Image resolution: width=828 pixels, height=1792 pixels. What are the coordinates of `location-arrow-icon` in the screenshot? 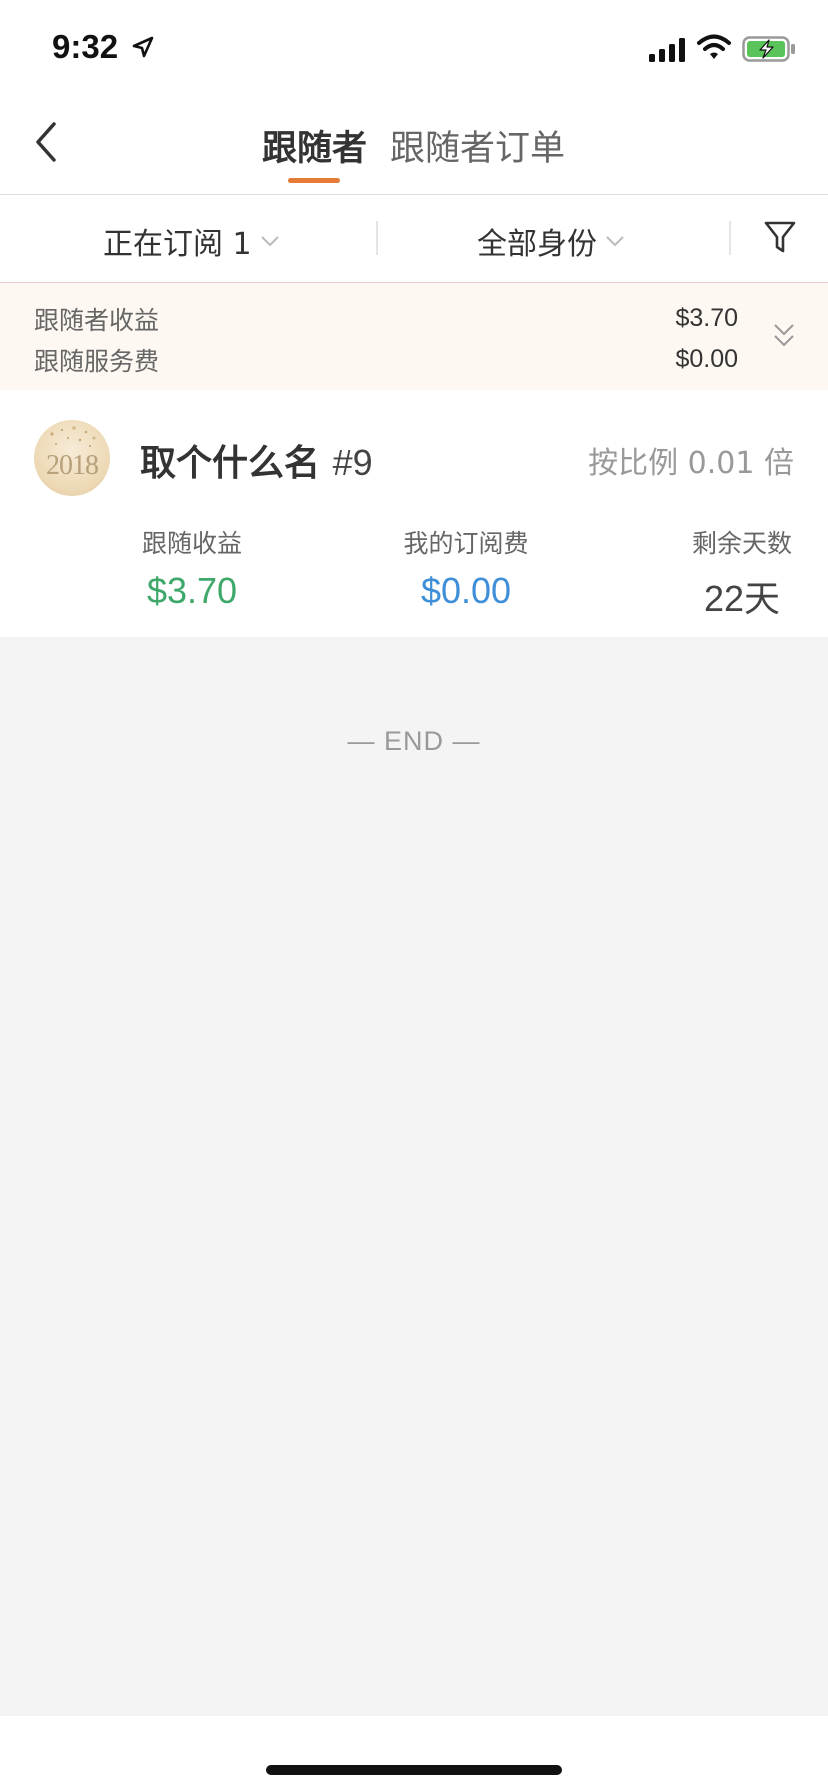 It's located at (143, 47).